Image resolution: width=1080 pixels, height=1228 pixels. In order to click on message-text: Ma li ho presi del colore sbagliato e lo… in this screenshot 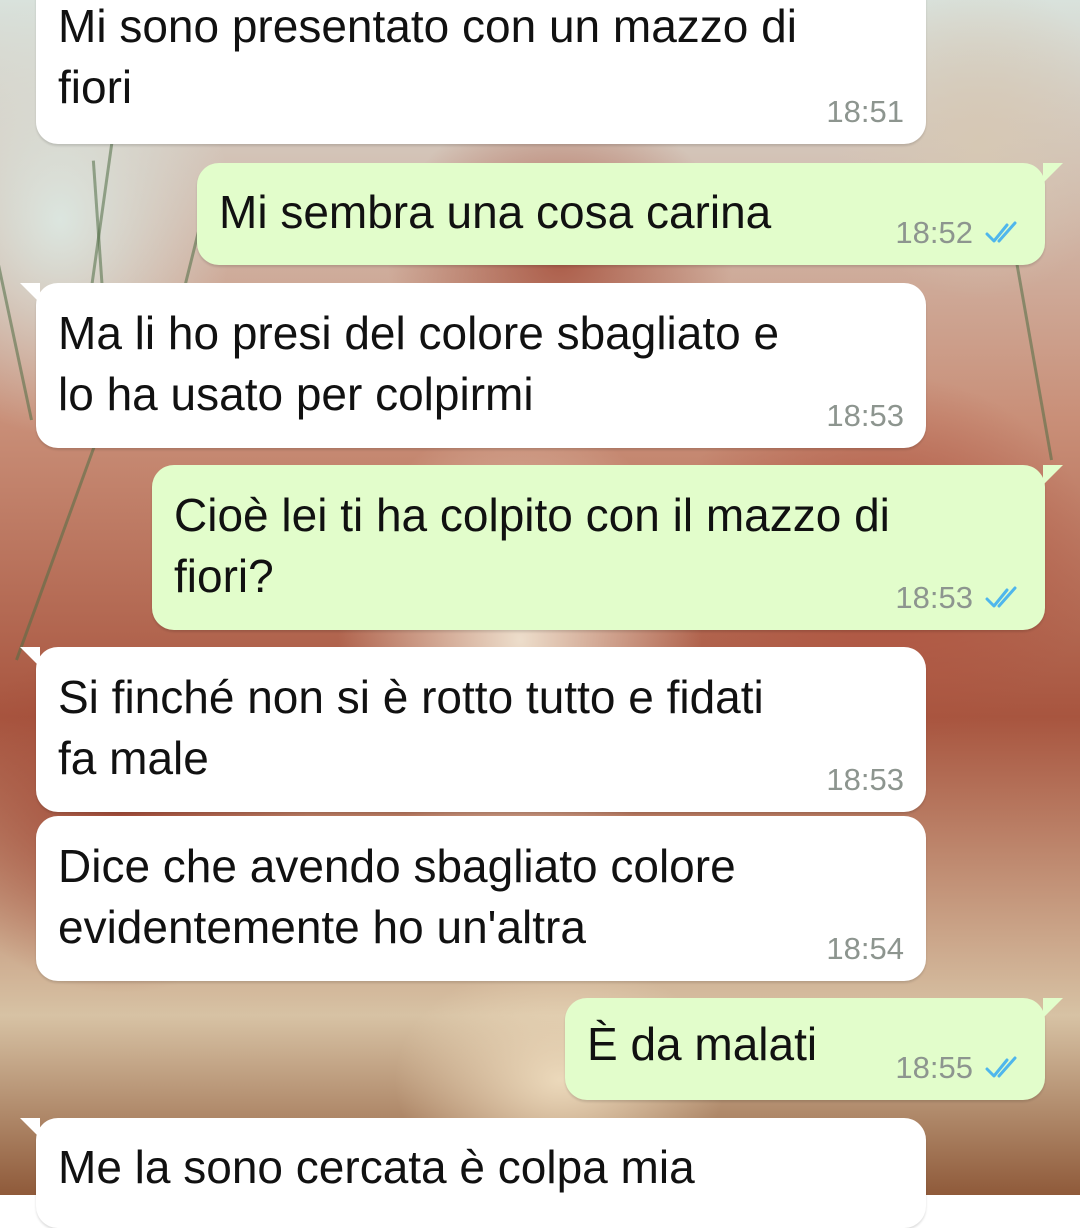, I will do `click(419, 363)`.